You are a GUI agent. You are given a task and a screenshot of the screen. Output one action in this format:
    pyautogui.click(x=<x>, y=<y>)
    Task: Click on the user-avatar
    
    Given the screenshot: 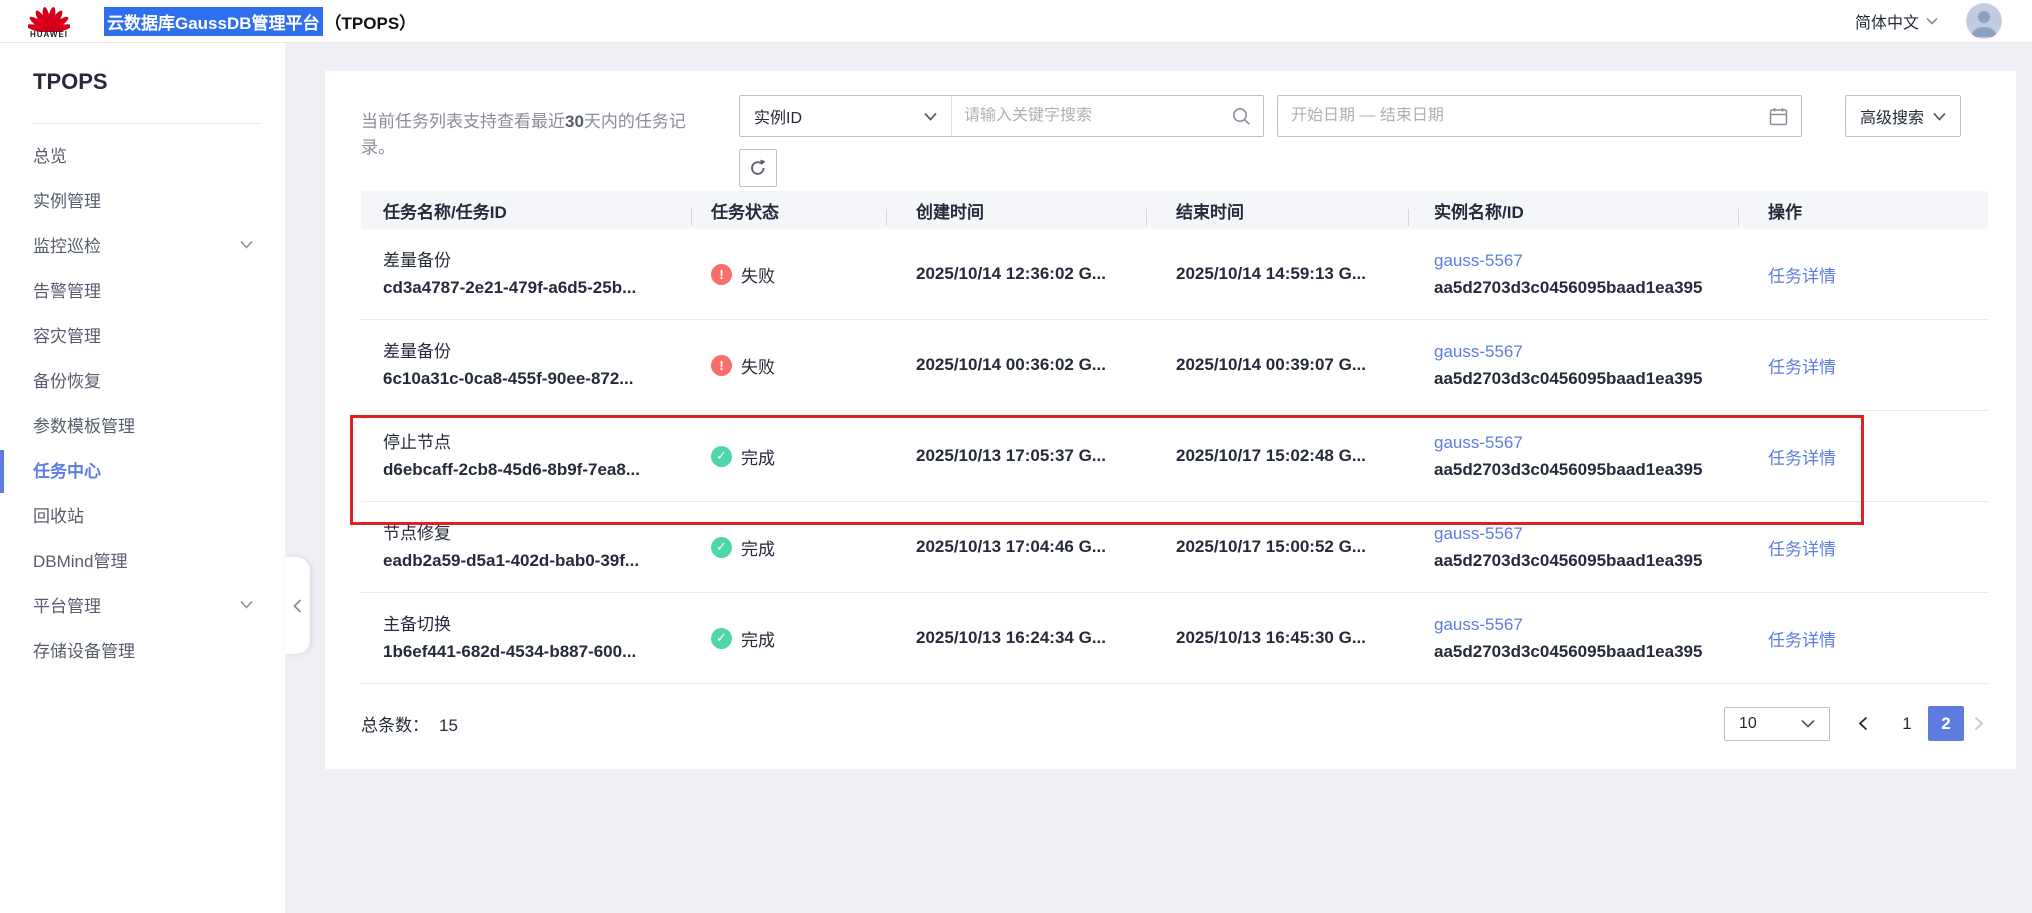 What is the action you would take?
    pyautogui.click(x=1984, y=21)
    